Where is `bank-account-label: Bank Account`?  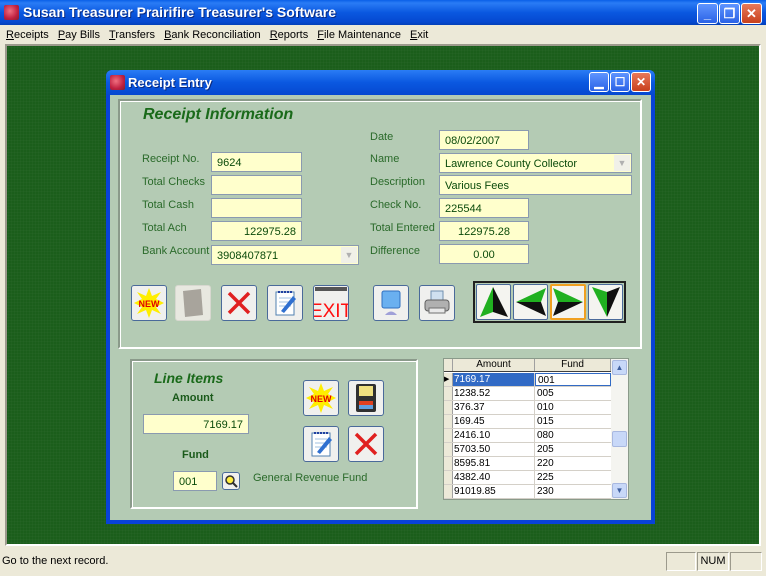
bank-account-label: Bank Account is located at coordinates (176, 251).